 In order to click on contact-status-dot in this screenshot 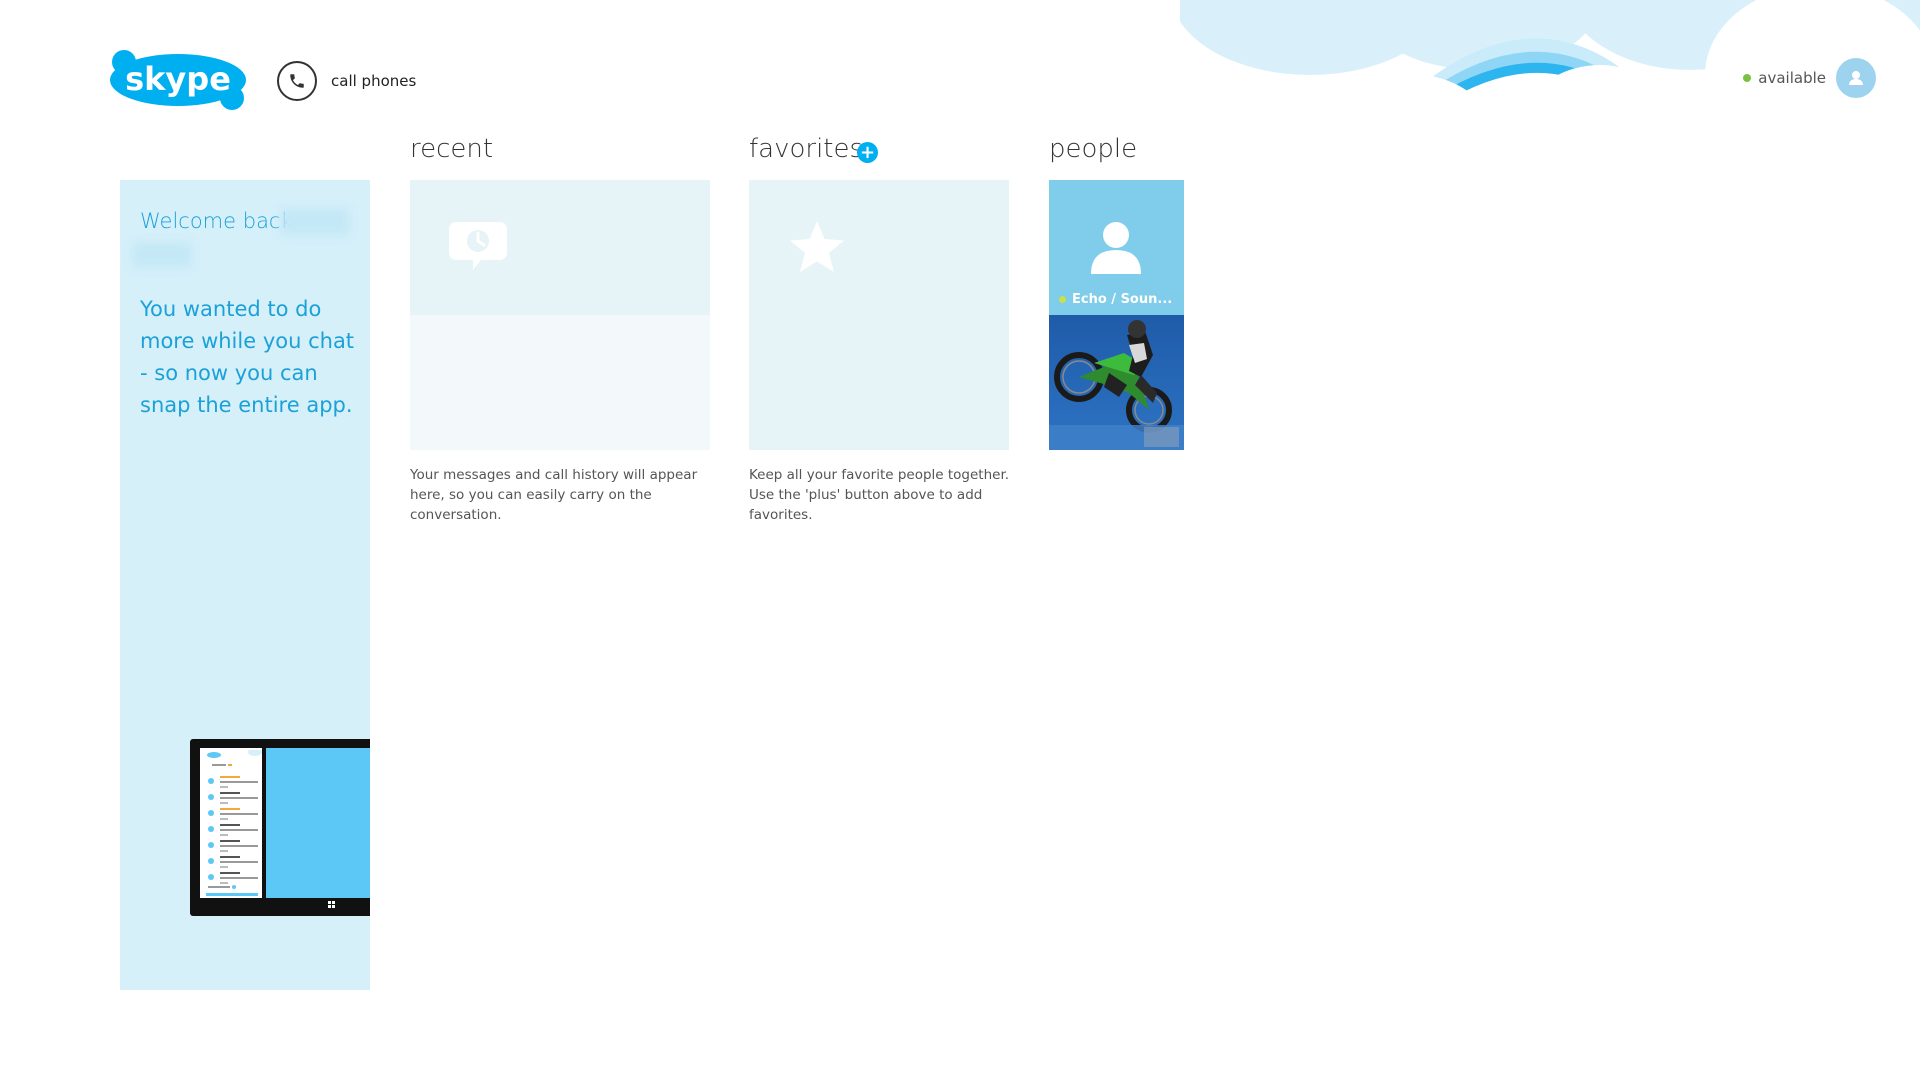, I will do `click(1062, 299)`.